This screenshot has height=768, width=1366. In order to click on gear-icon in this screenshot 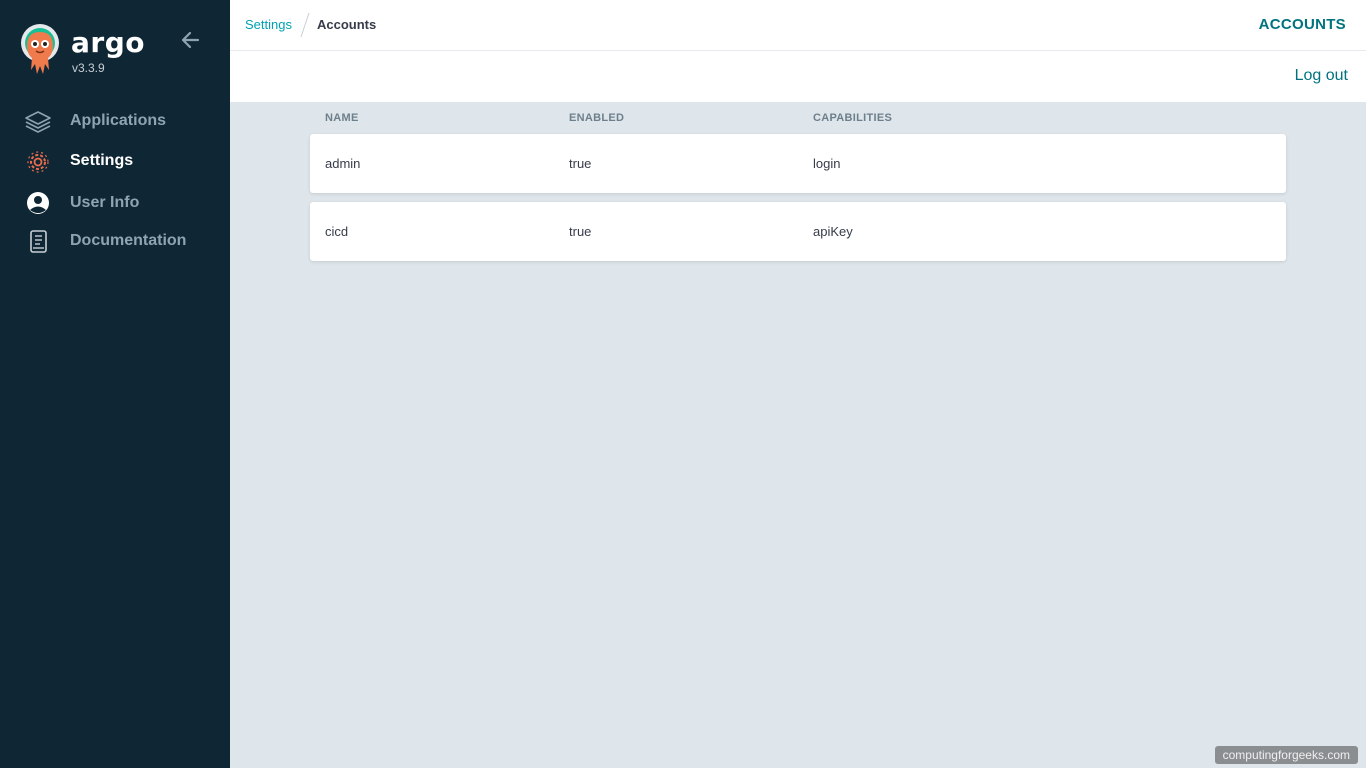, I will do `click(38, 162)`.